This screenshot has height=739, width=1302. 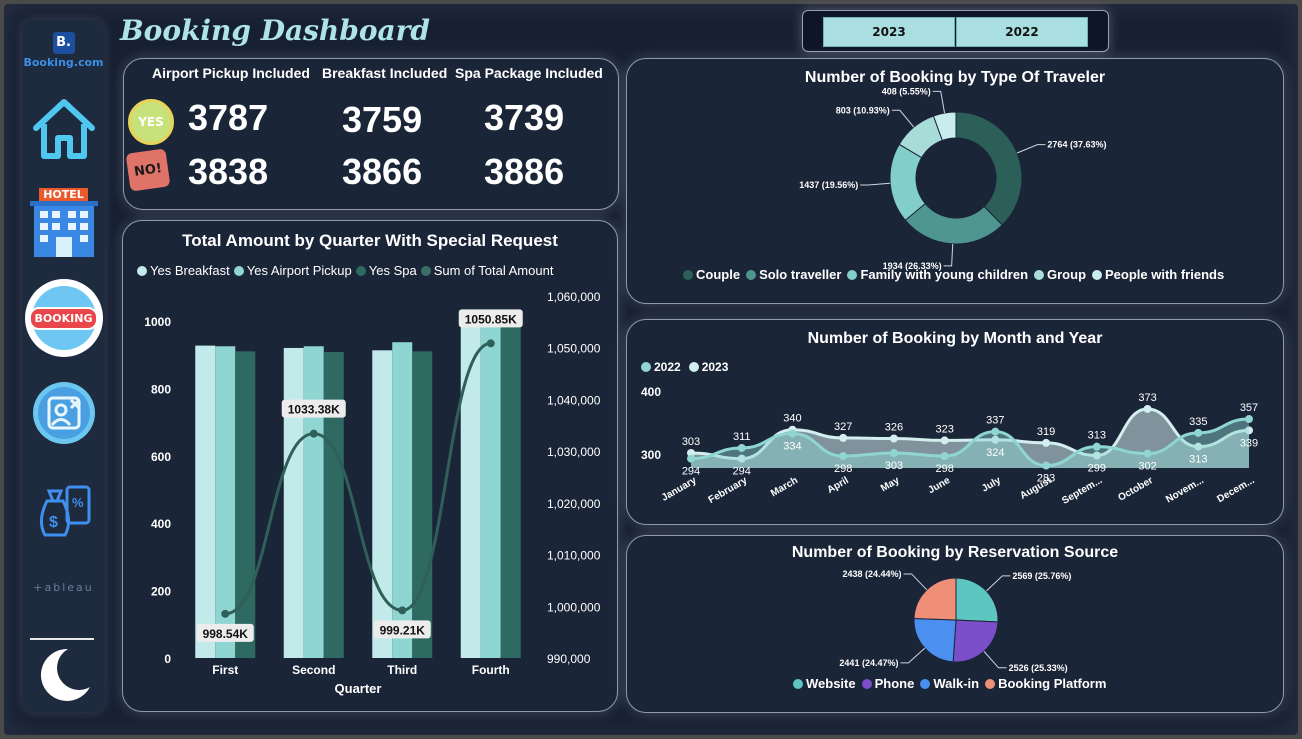 What do you see at coordinates (574, 556) in the screenshot?
I see `y2-tick-label: 1,010,000` at bounding box center [574, 556].